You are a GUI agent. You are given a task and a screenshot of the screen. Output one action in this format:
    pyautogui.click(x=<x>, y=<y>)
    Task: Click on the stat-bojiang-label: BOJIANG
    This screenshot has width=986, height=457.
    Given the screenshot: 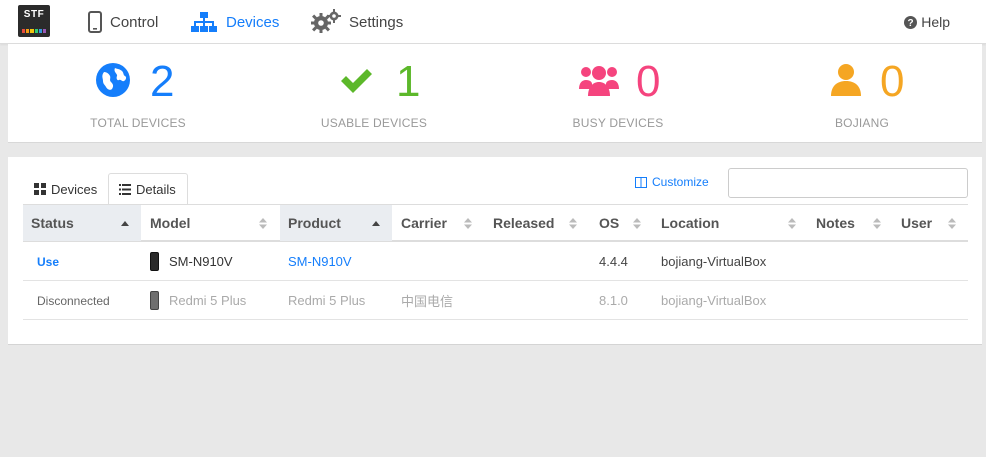 What is the action you would take?
    pyautogui.click(x=862, y=123)
    